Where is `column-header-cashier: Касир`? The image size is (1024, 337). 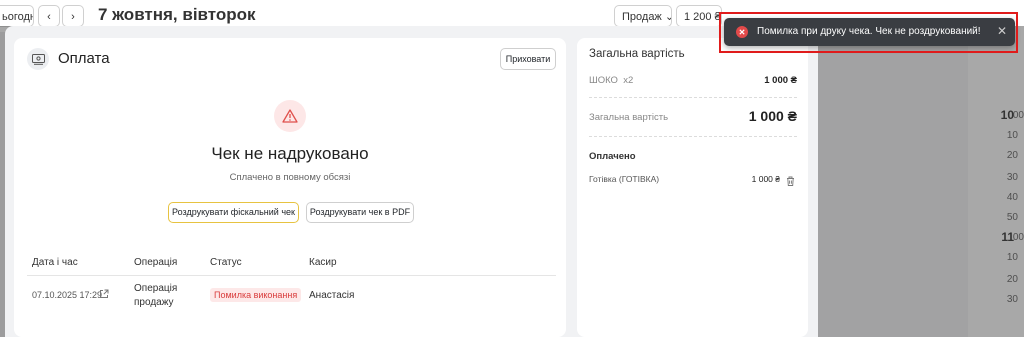
column-header-cashier: Касир is located at coordinates (323, 262).